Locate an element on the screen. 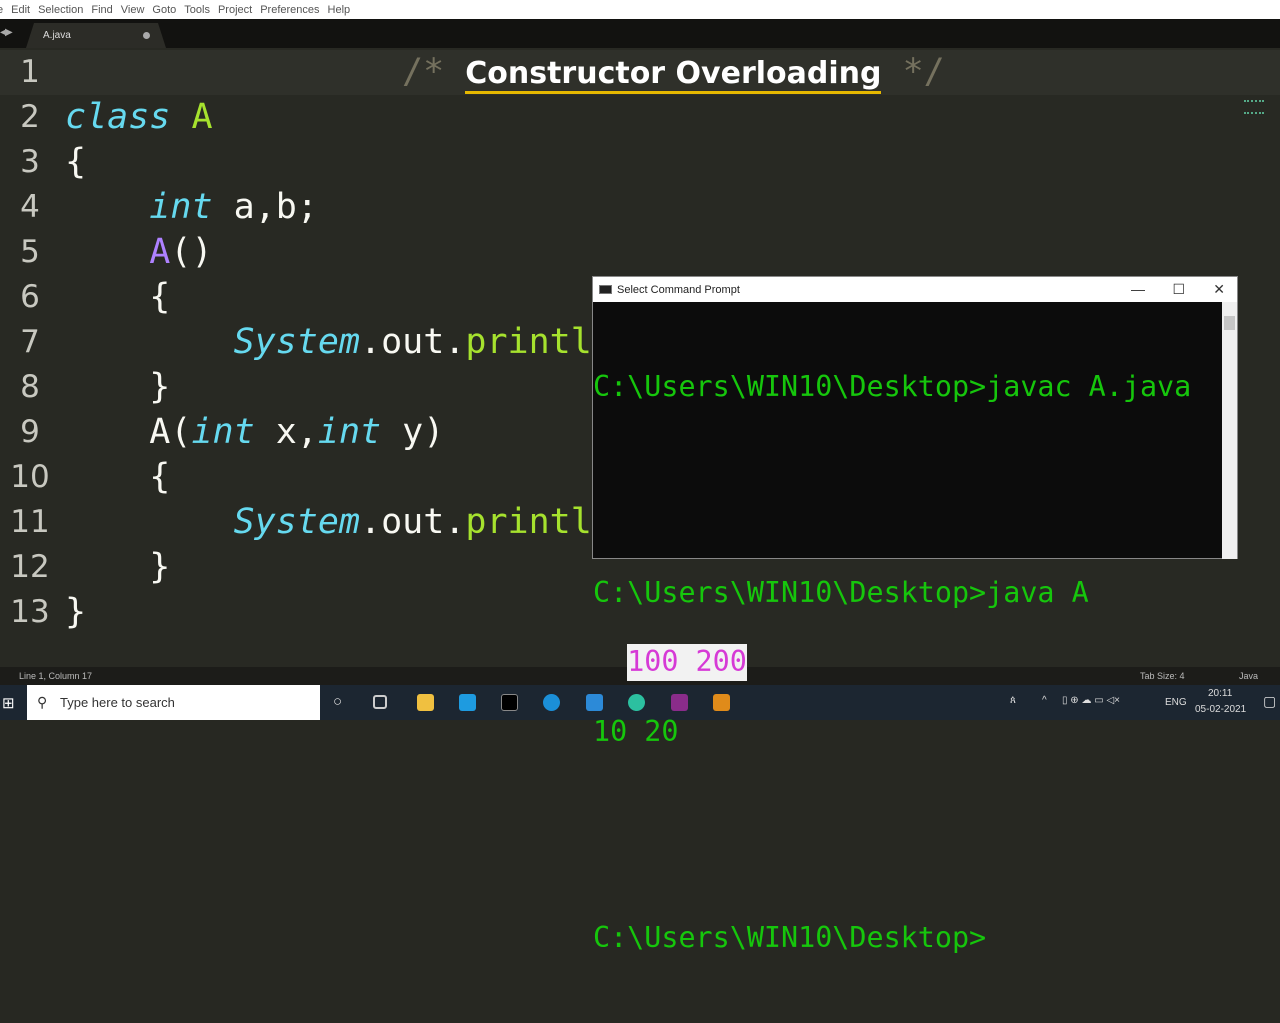 The height and width of the screenshot is (1023, 1280). line-number: 6 is located at coordinates (30, 297).